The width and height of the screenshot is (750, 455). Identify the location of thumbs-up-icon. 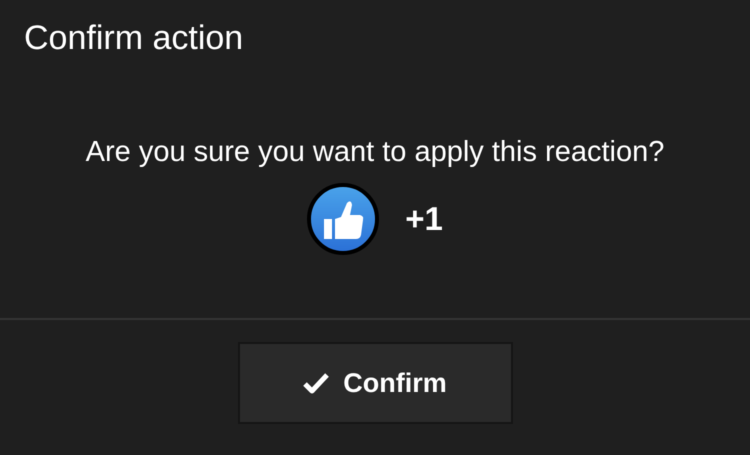
(343, 219).